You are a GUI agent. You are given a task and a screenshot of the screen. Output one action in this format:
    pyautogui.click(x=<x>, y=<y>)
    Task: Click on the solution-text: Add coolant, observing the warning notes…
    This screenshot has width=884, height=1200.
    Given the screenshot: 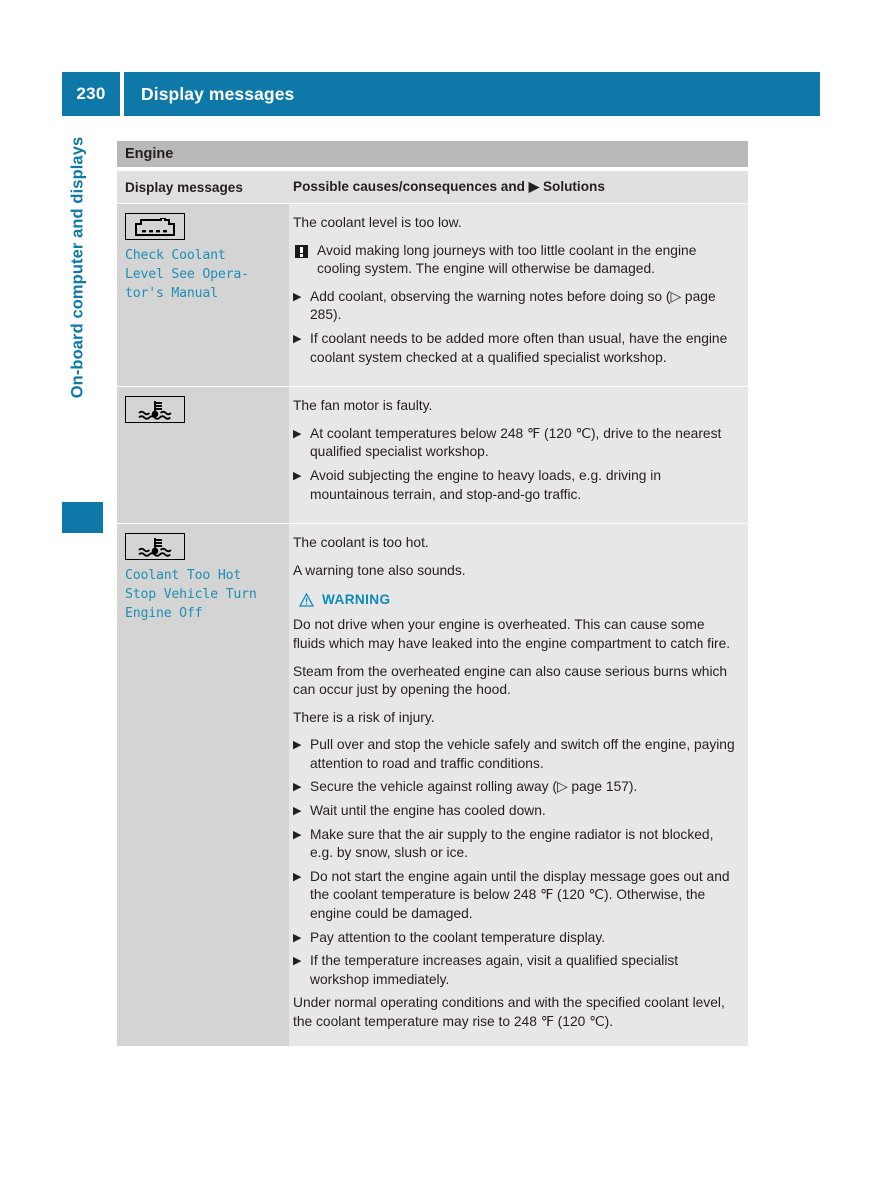 What is the action you would take?
    pyautogui.click(x=513, y=305)
    